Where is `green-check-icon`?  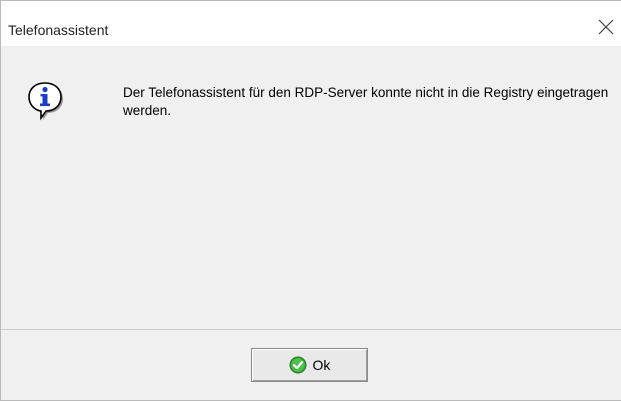
green-check-icon is located at coordinates (298, 365).